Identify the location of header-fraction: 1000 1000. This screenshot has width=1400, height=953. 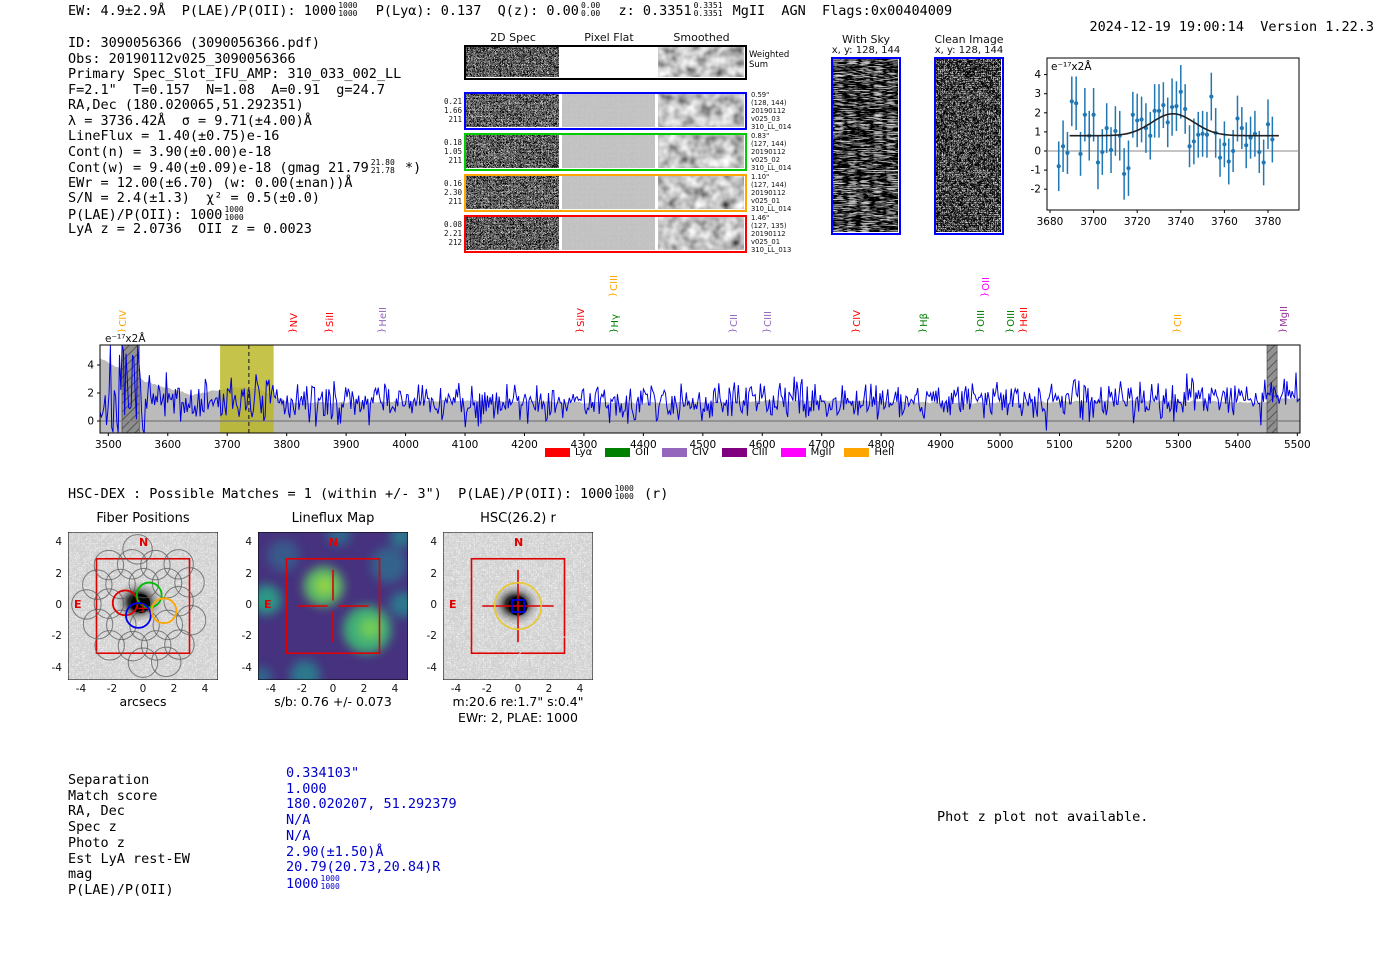
(348, 9).